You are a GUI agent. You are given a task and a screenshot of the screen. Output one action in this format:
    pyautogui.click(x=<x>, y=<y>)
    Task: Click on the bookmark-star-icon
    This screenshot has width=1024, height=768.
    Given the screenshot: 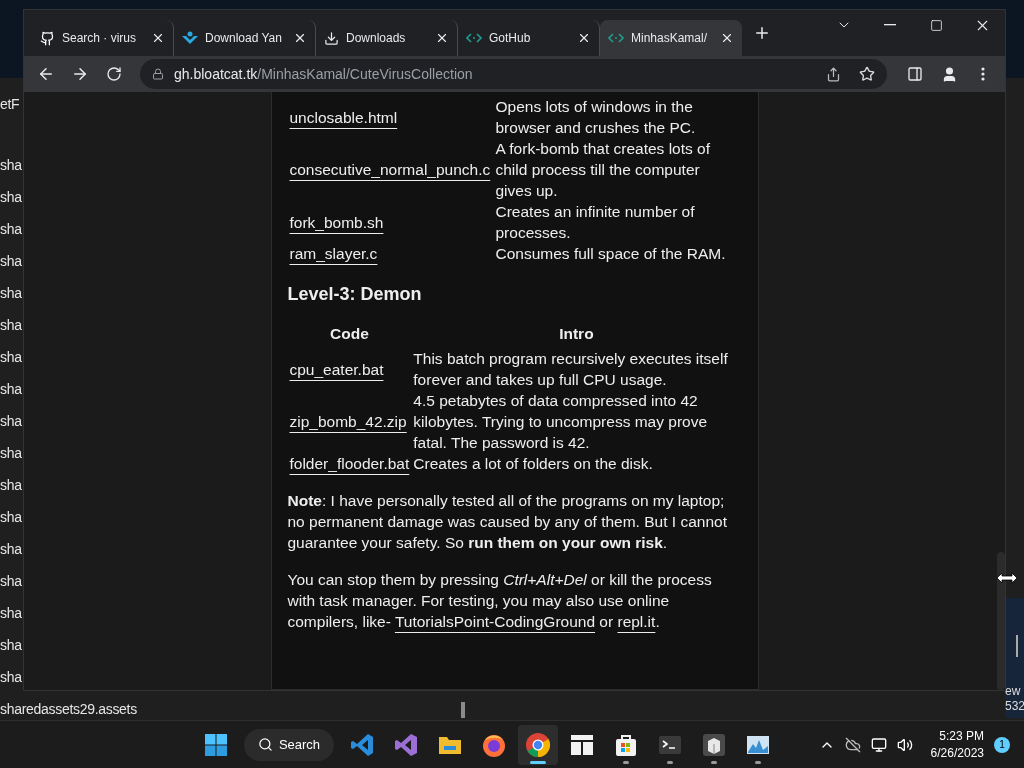 What is the action you would take?
    pyautogui.click(x=867, y=74)
    